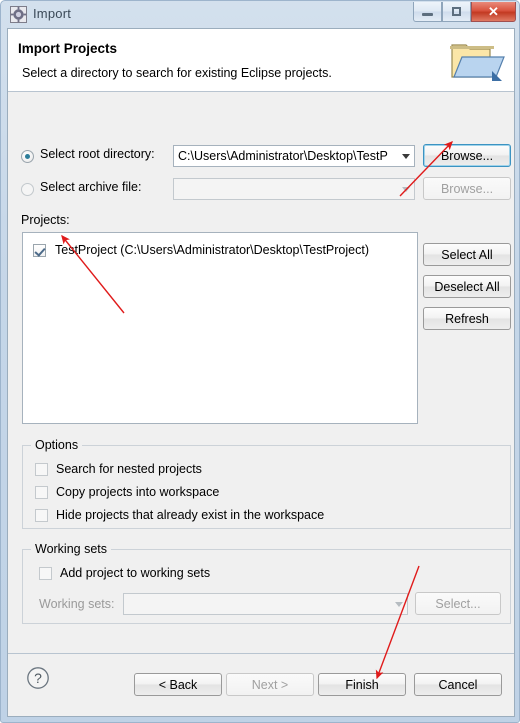 The width and height of the screenshot is (520, 723). What do you see at coordinates (27, 156) in the screenshot?
I see `radio-select-root-directory` at bounding box center [27, 156].